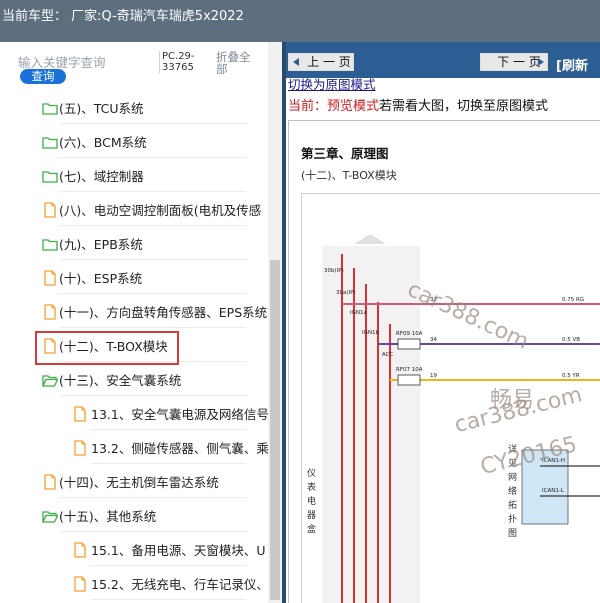  I want to click on preview-mode-label: 当前：预览模式, so click(334, 106).